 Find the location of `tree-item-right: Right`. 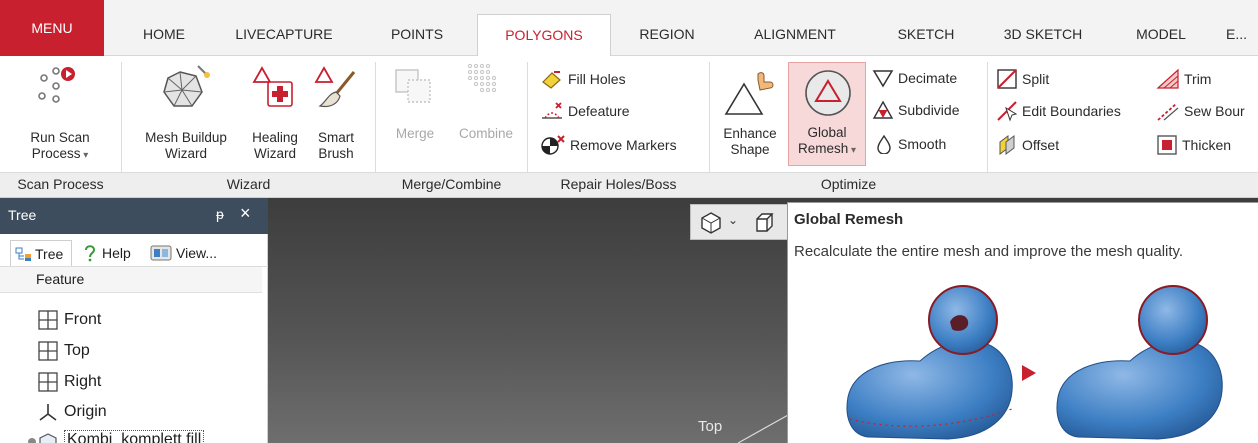

tree-item-right: Right is located at coordinates (69, 382).